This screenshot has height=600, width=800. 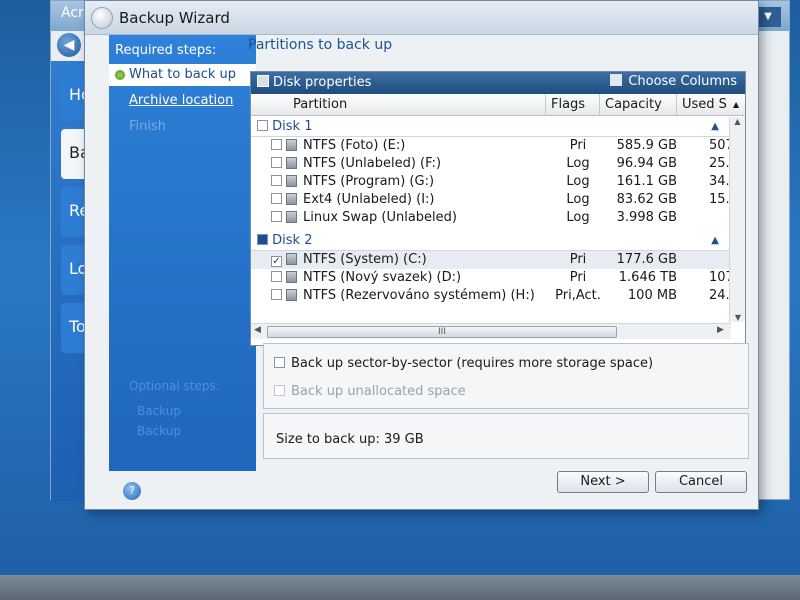 What do you see at coordinates (720, 330) in the screenshot?
I see `scroll-right-arrow-icon: ▶` at bounding box center [720, 330].